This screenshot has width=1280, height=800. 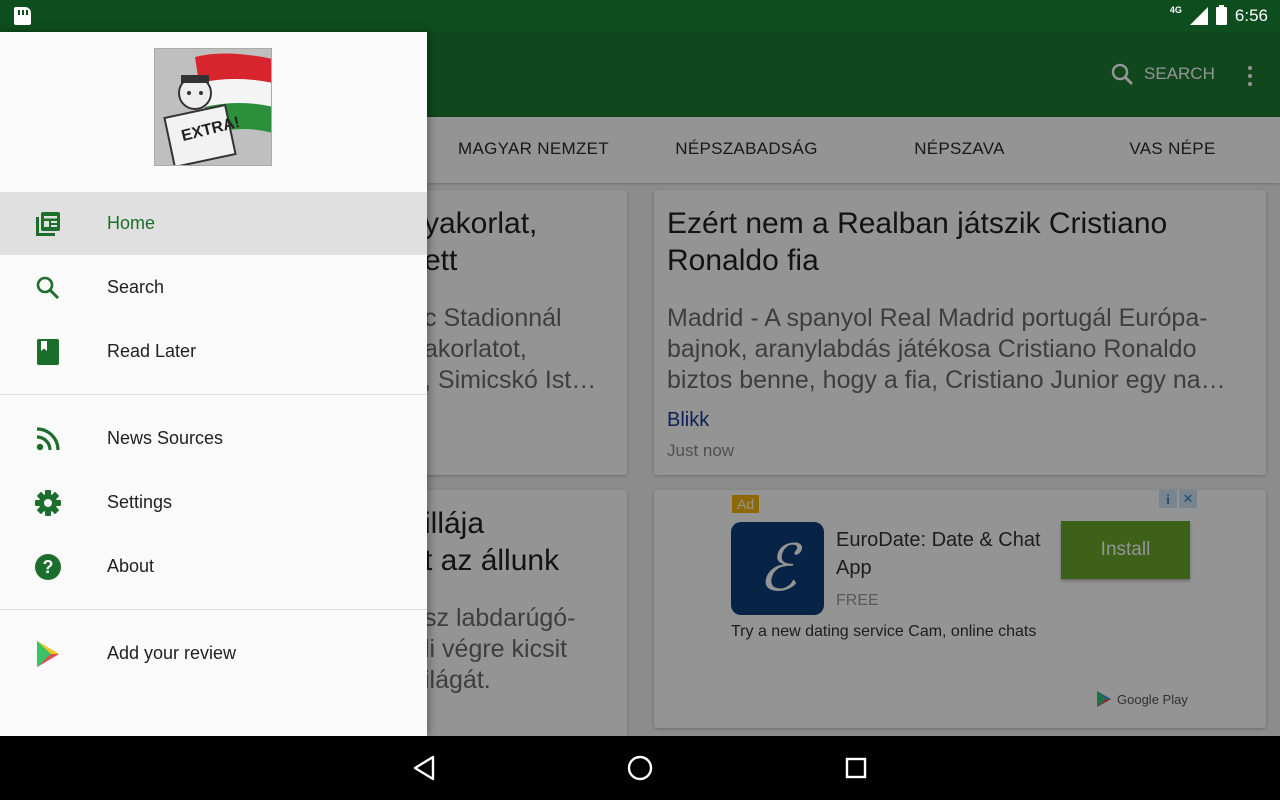 I want to click on sd-card-icon, so click(x=22, y=16).